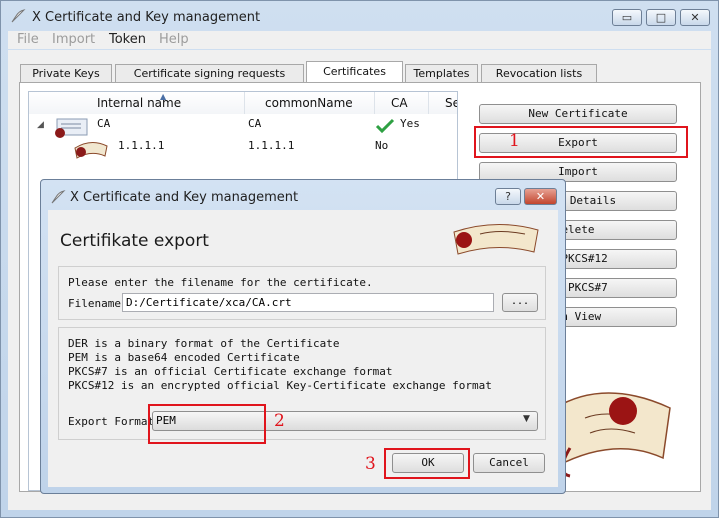 The height and width of the screenshot is (518, 719). Describe the element at coordinates (410, 123) in the screenshot. I see `row-ca: Yes` at that location.